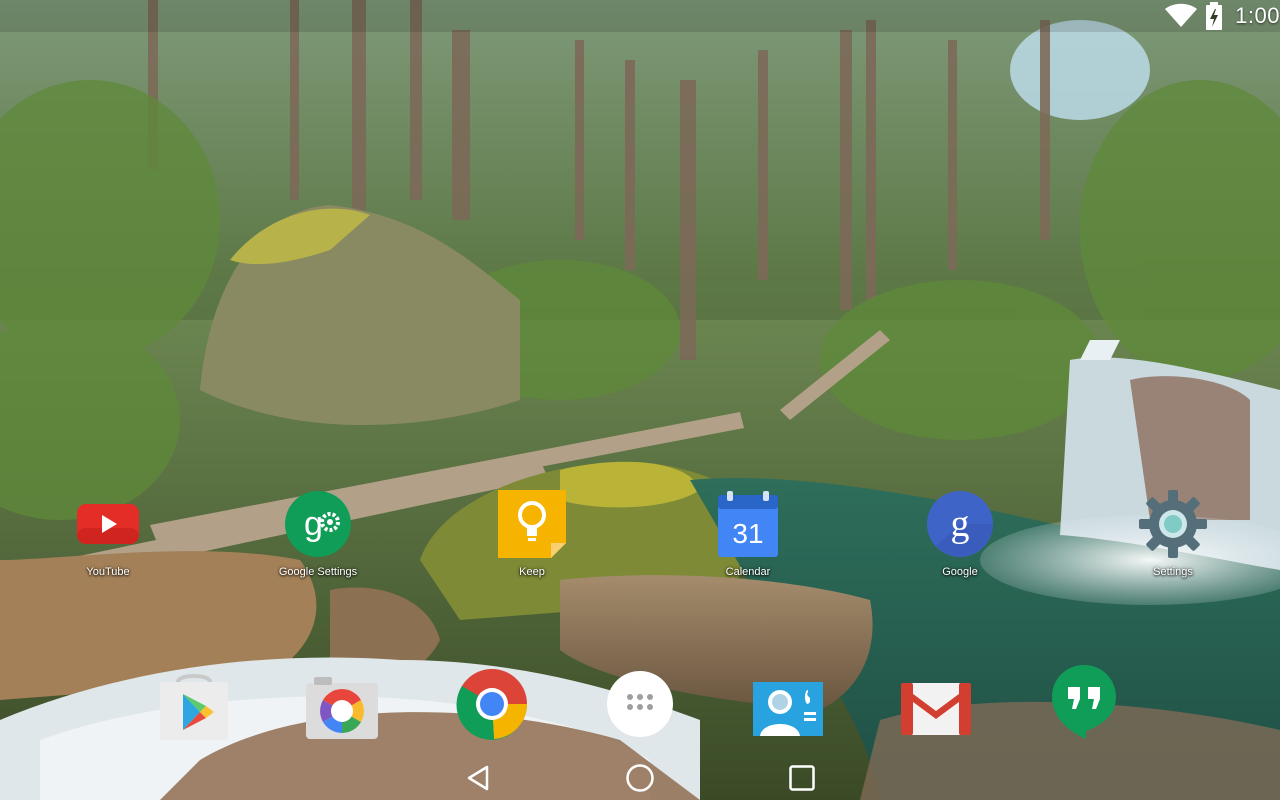  I want to click on all-apps-icon, so click(640, 704).